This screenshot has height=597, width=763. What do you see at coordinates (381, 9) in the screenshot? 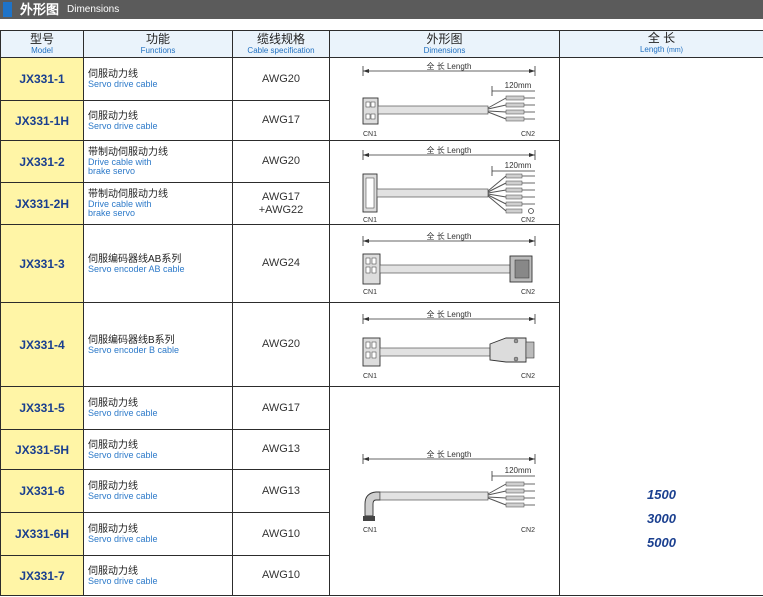
I see `section-header-bar: 外形图 Dimensions` at bounding box center [381, 9].